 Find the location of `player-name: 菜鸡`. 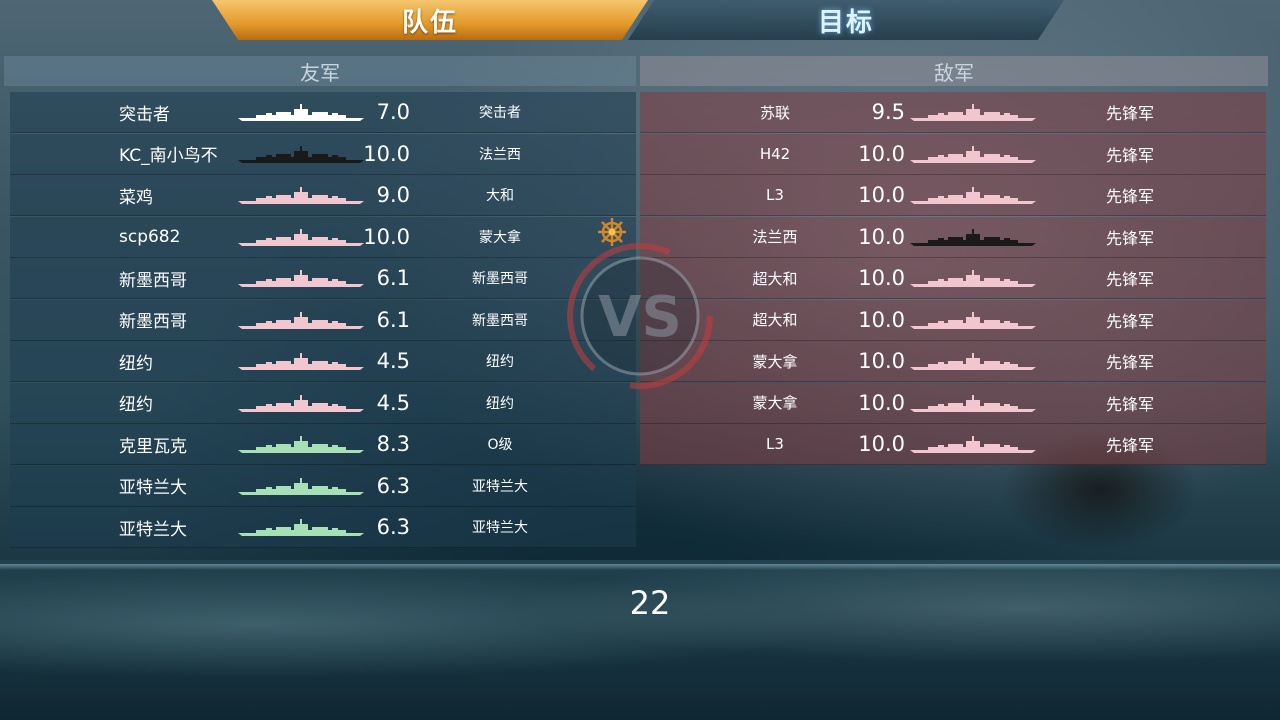

player-name: 菜鸡 is located at coordinates (136, 197).